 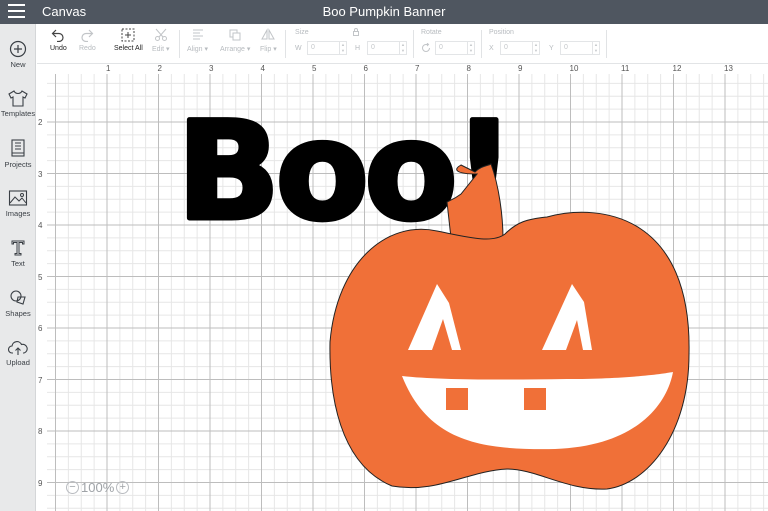 I want to click on align-icon, so click(x=197, y=34).